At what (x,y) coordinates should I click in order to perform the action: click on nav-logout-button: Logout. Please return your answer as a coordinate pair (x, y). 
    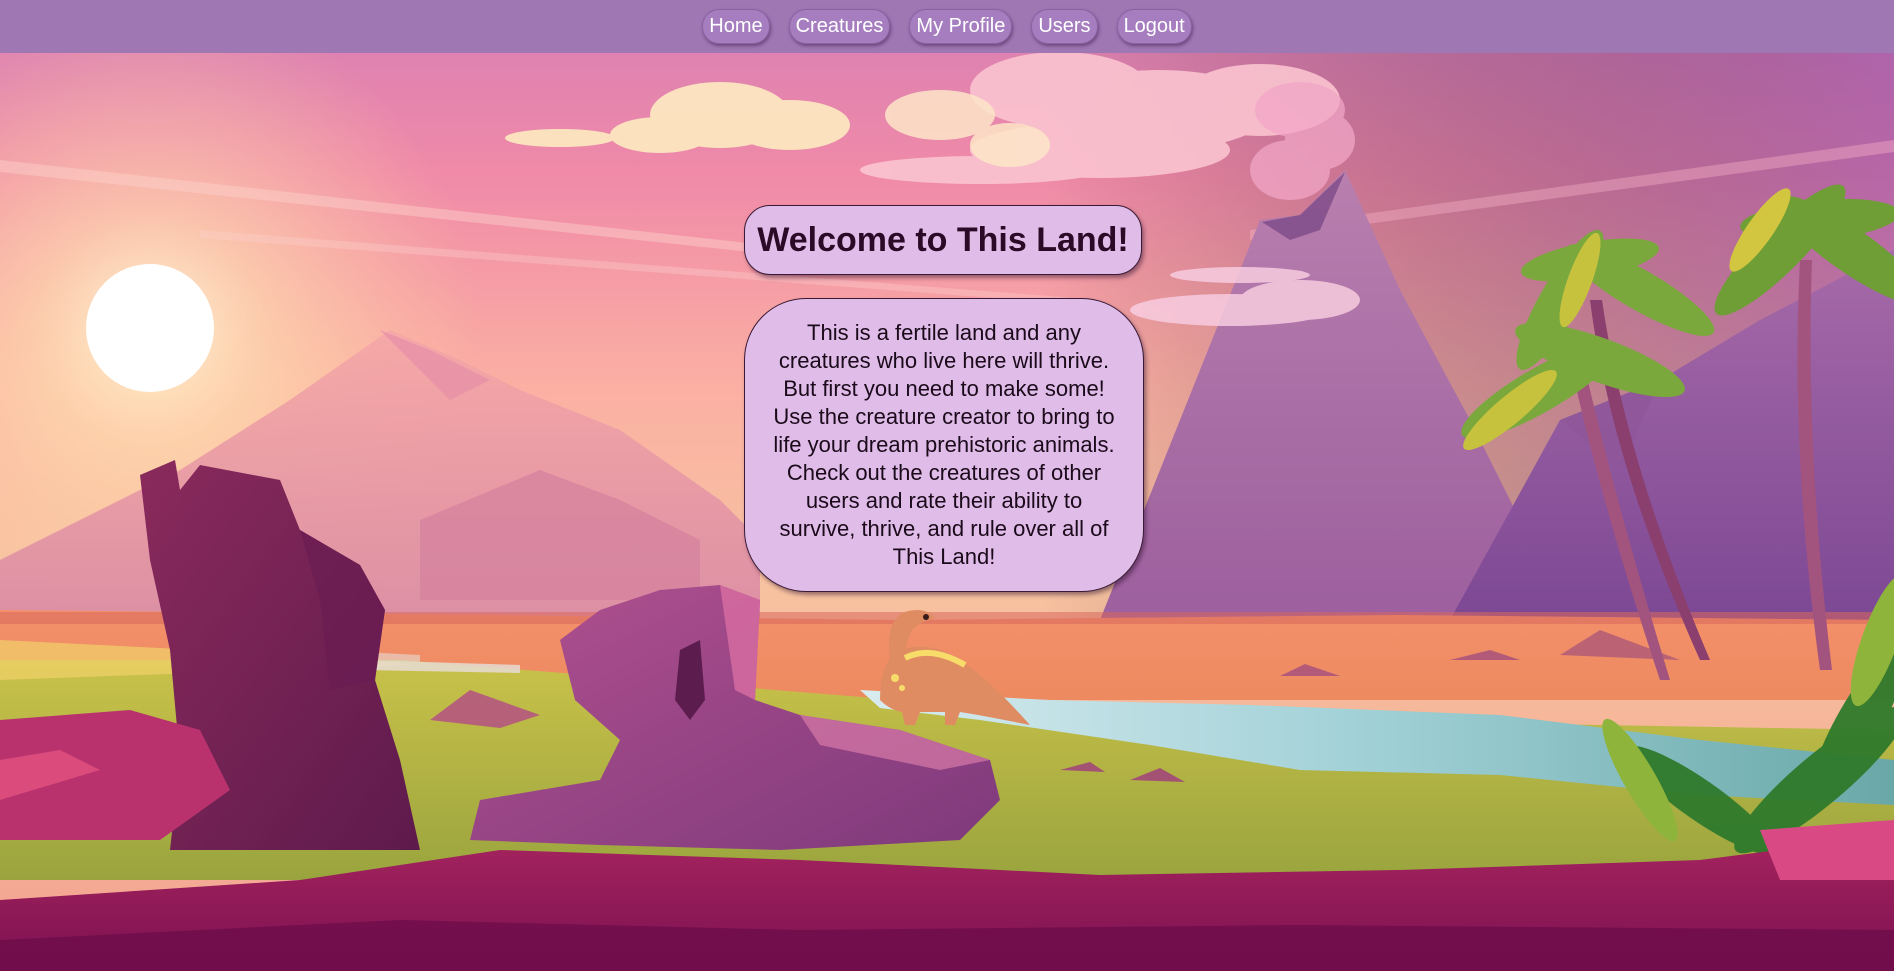
    Looking at the image, I should click on (1154, 26).